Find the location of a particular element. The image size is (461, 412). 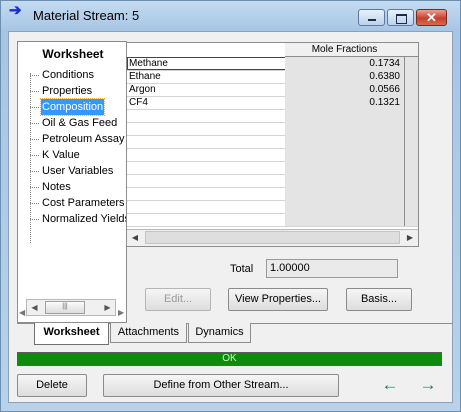

nav-horizontal-scrollbar: ◀ ||| ▶ is located at coordinates (71, 307).